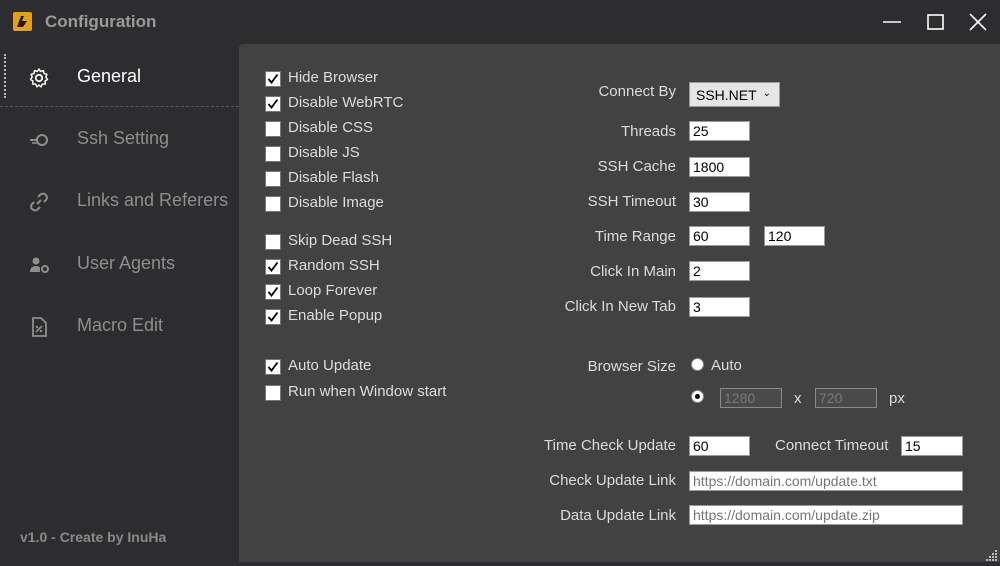 This screenshot has height=566, width=1000. What do you see at coordinates (636, 166) in the screenshot?
I see `ssh-cache-label: SSH Cache` at bounding box center [636, 166].